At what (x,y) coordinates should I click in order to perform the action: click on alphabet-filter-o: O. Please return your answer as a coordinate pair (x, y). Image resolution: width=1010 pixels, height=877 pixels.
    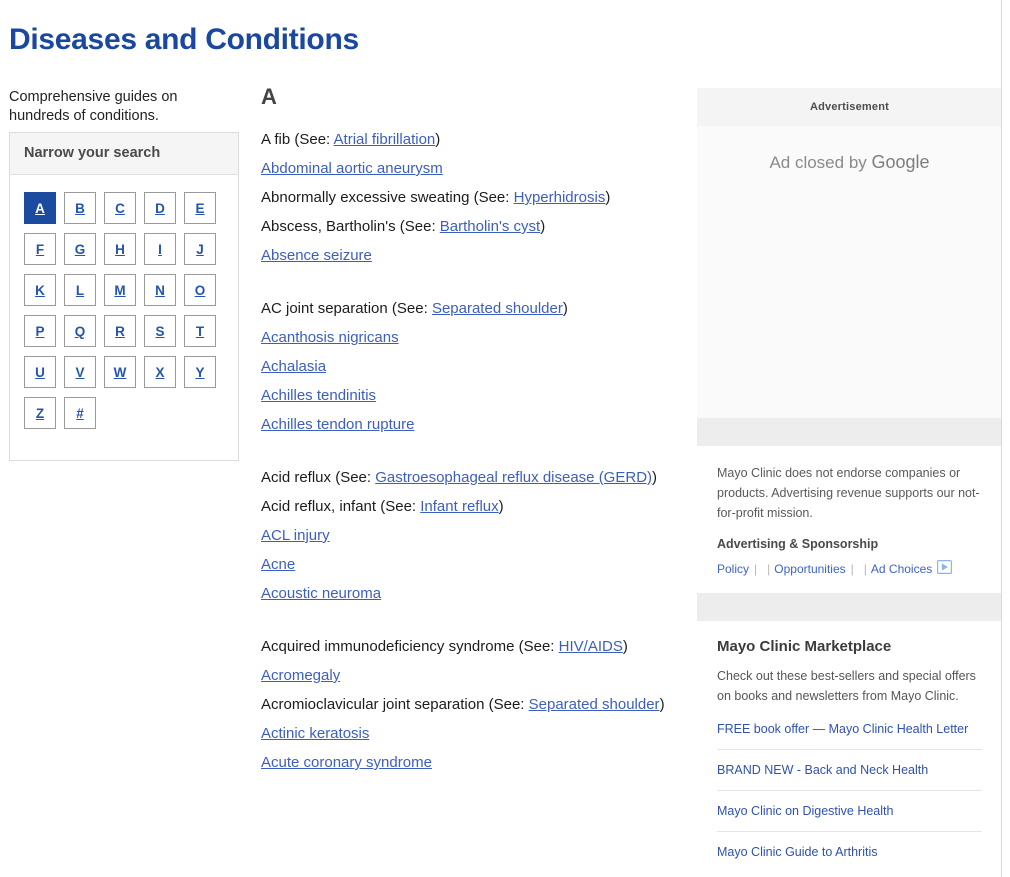
    Looking at the image, I should click on (200, 290).